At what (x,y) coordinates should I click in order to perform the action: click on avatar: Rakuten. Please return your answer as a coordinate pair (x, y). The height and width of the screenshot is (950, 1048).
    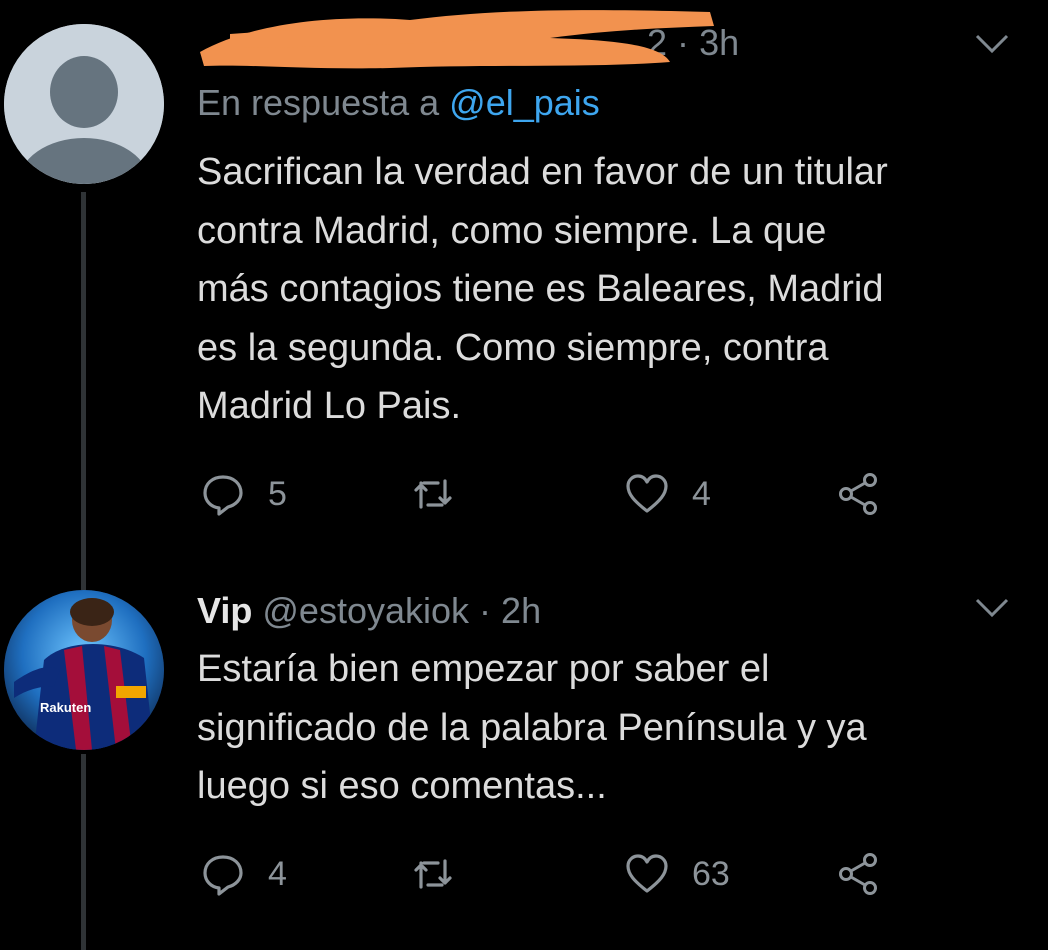
    Looking at the image, I should click on (84, 670).